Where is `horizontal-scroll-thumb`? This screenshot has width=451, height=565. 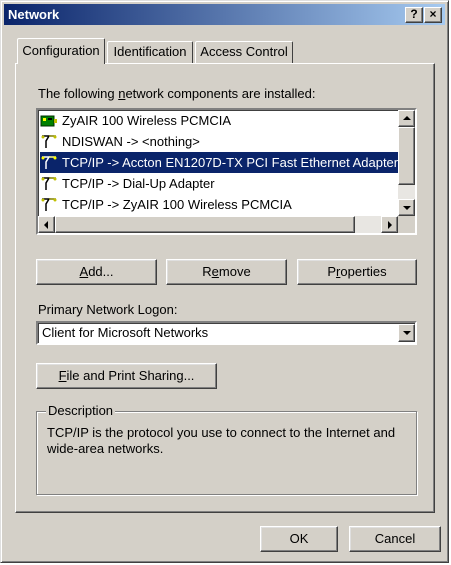
horizontal-scroll-thumb is located at coordinates (205, 224).